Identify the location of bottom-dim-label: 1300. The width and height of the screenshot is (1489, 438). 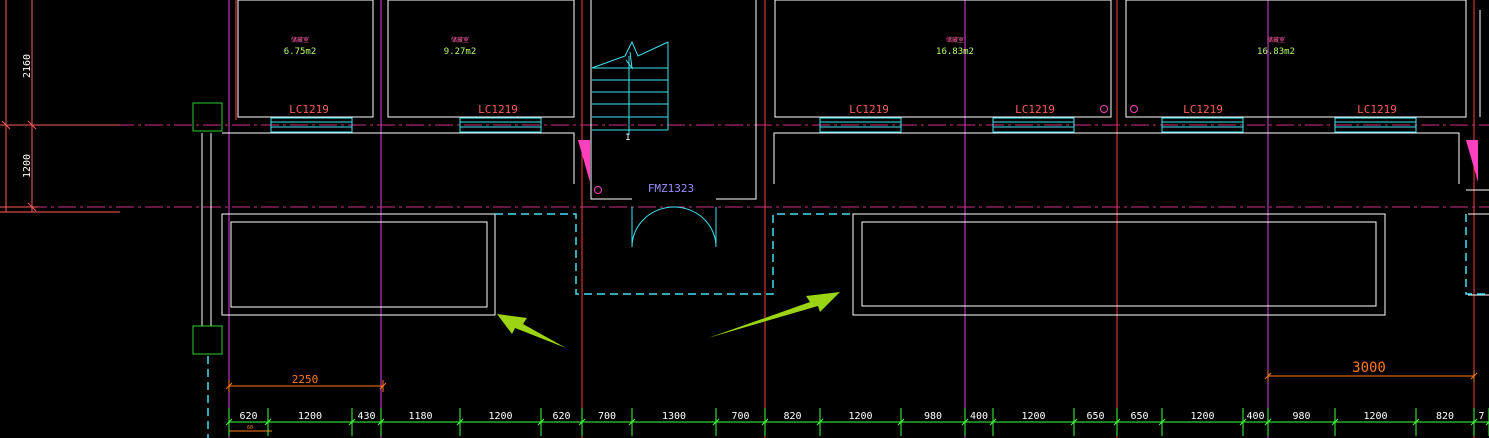
(674, 416).